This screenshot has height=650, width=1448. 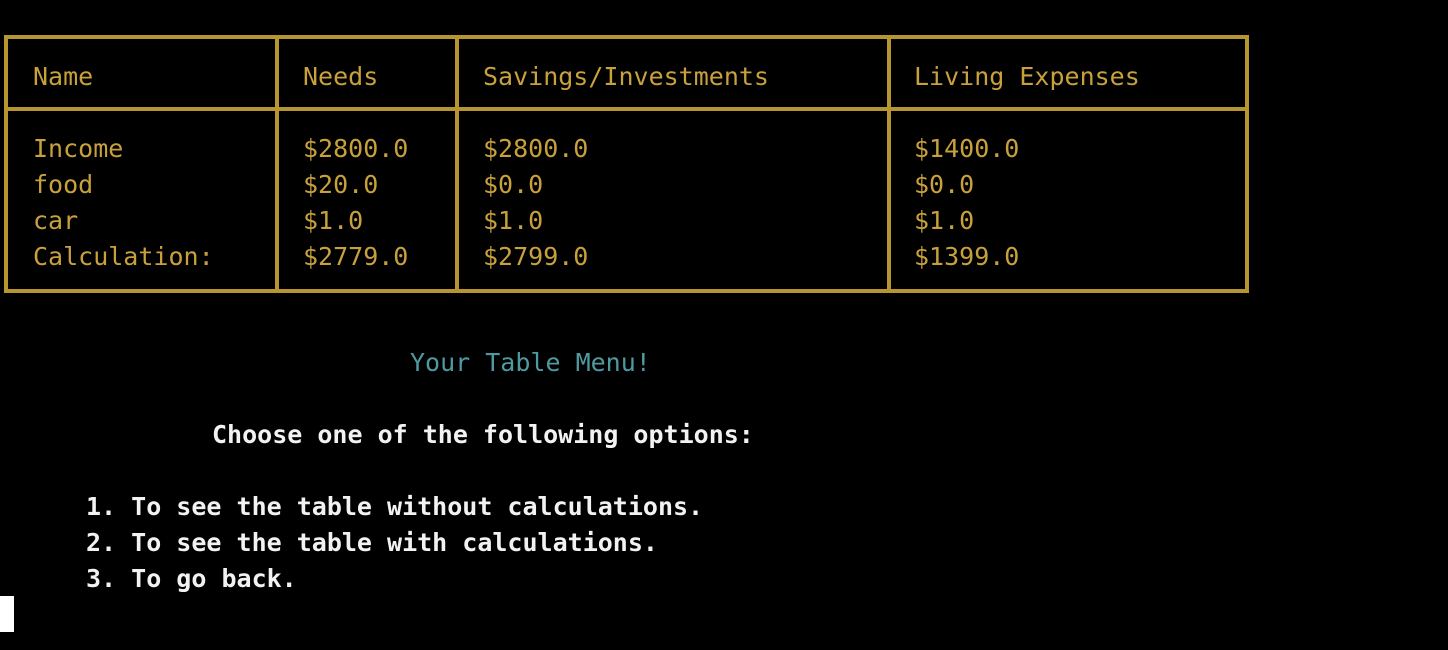 I want to click on menu-option-go-back: 3. To go back., so click(x=191, y=578).